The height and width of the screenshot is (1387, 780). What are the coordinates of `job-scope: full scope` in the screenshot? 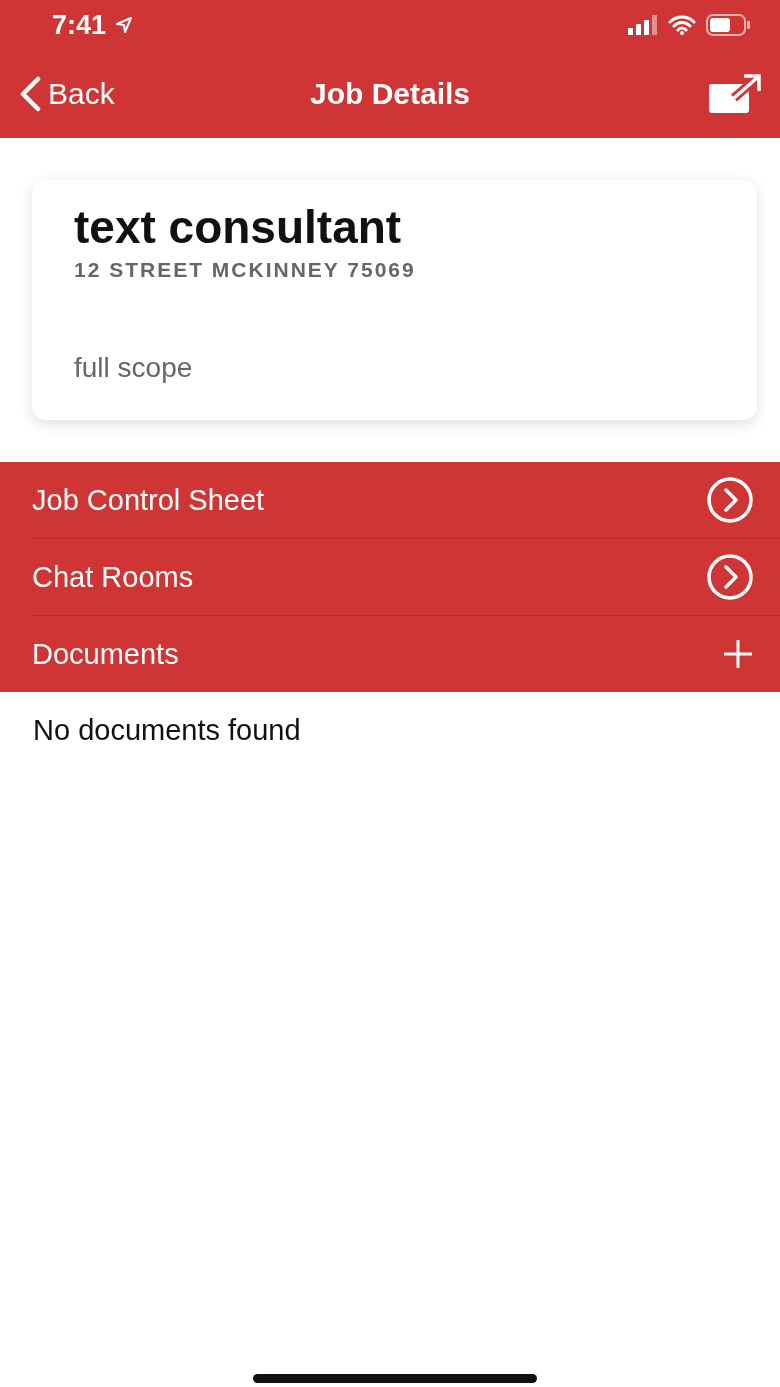 It's located at (134, 368).